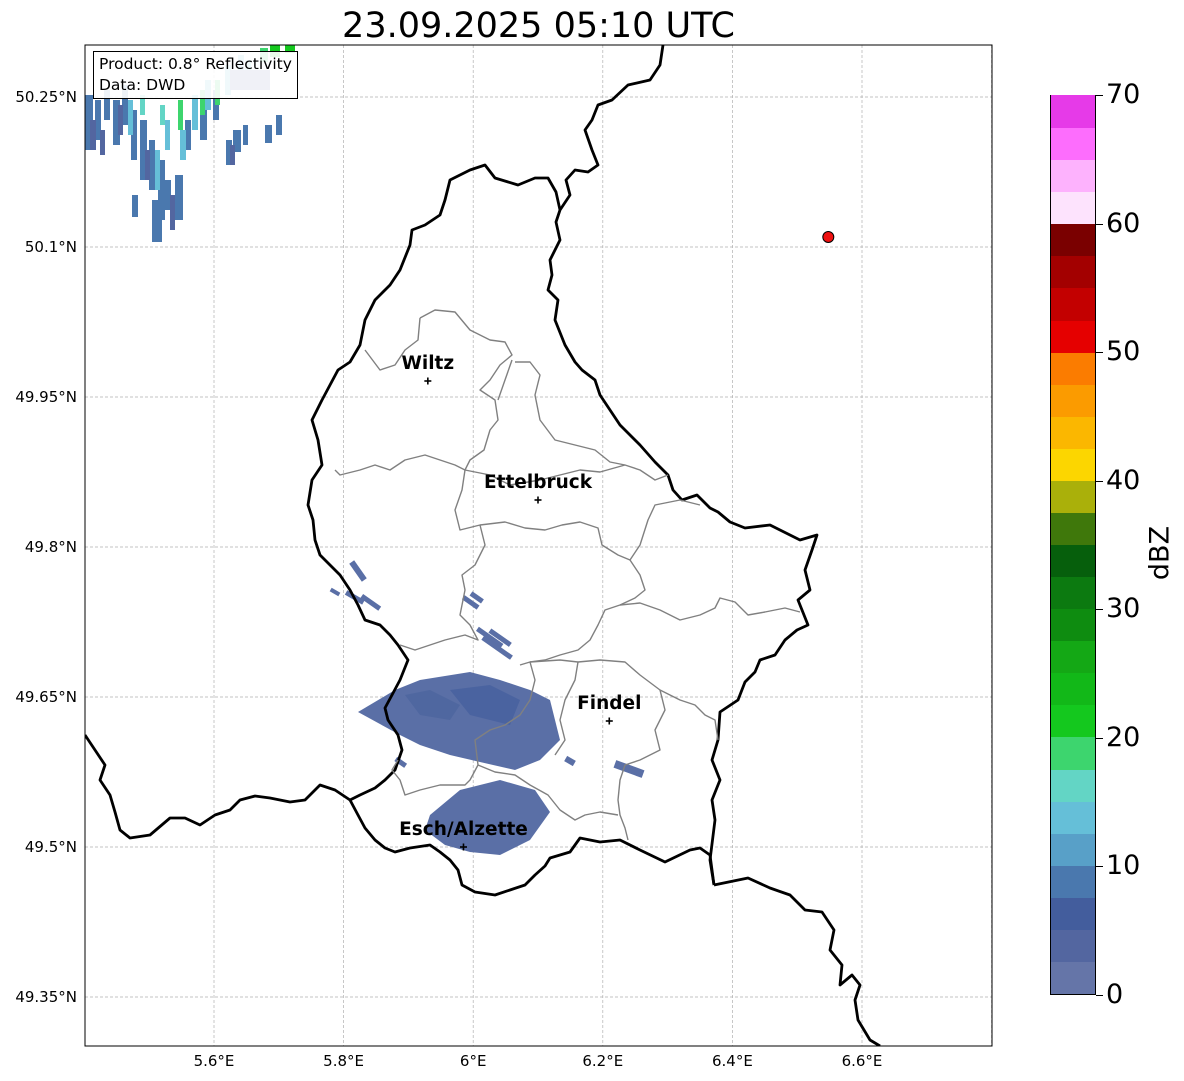  Describe the element at coordinates (195, 75) in the screenshot. I see `product-info-box: Product: 0.8° Reflectivity Data: DWD` at that location.